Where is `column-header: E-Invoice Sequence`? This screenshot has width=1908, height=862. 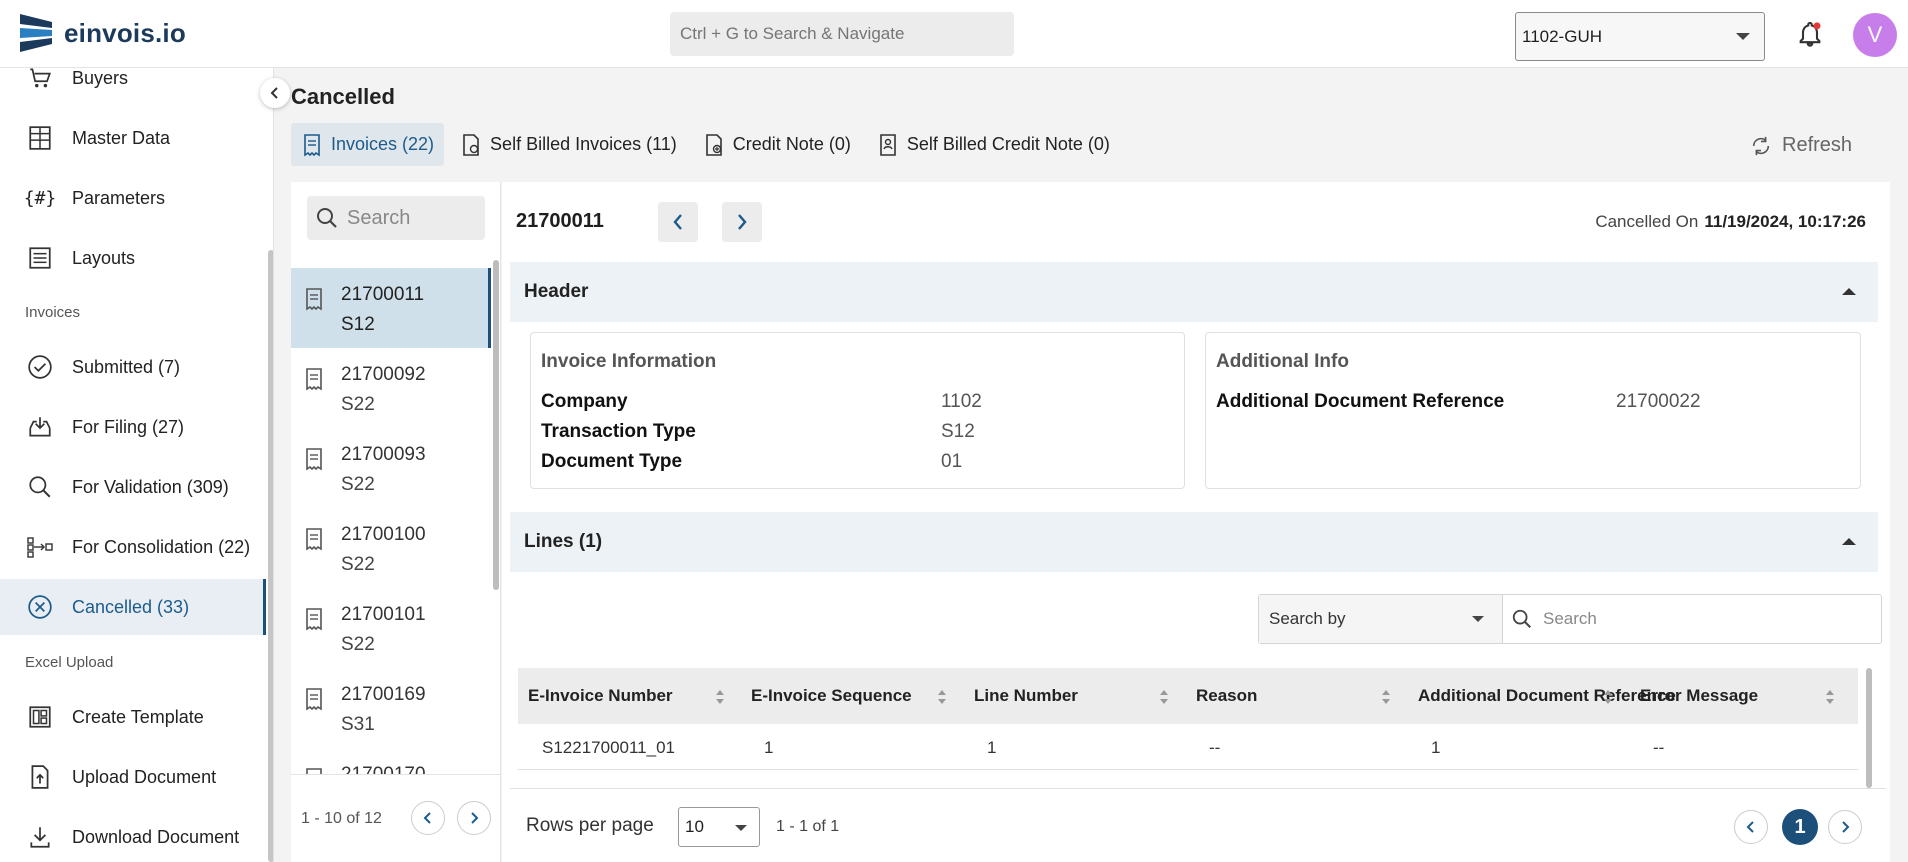
column-header: E-Invoice Sequence is located at coordinates (831, 696).